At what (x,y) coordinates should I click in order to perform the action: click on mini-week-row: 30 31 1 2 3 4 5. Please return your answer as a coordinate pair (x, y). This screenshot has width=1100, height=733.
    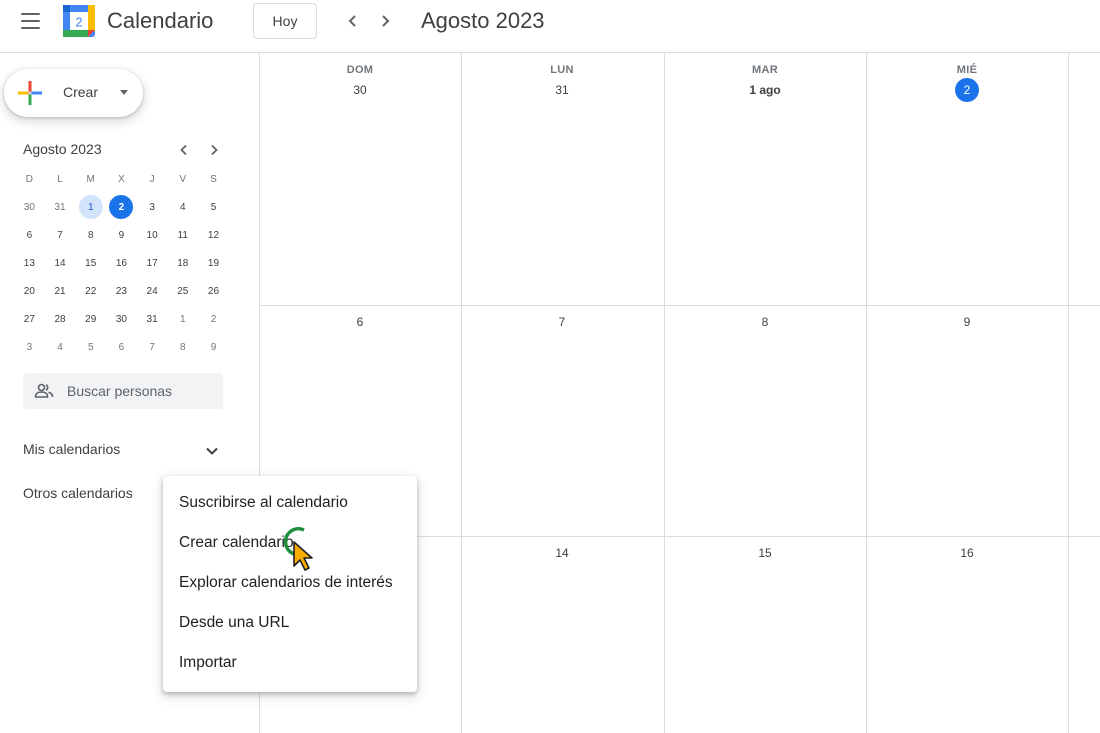
    Looking at the image, I should click on (121, 207).